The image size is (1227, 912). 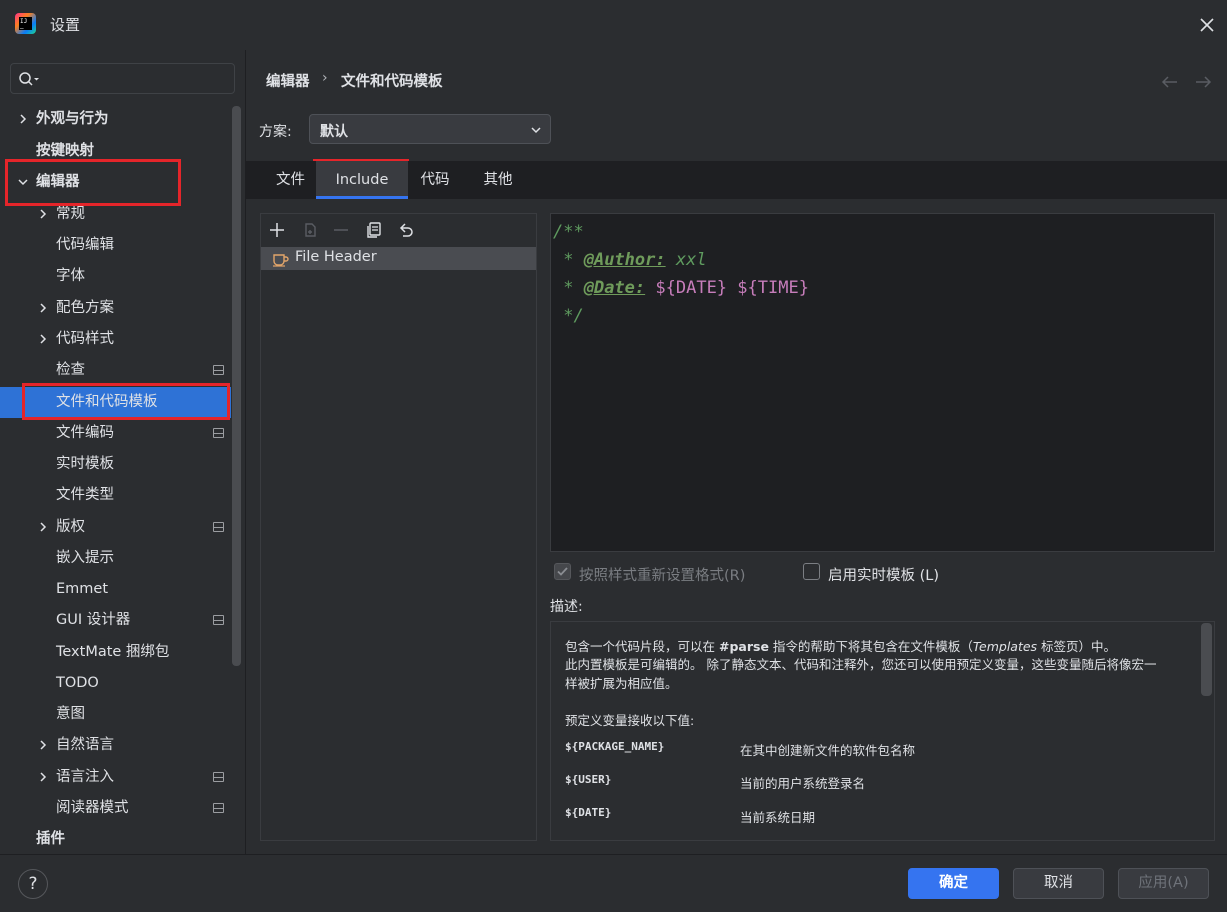 I want to click on description-text: 标签页）中。, so click(x=1077, y=646).